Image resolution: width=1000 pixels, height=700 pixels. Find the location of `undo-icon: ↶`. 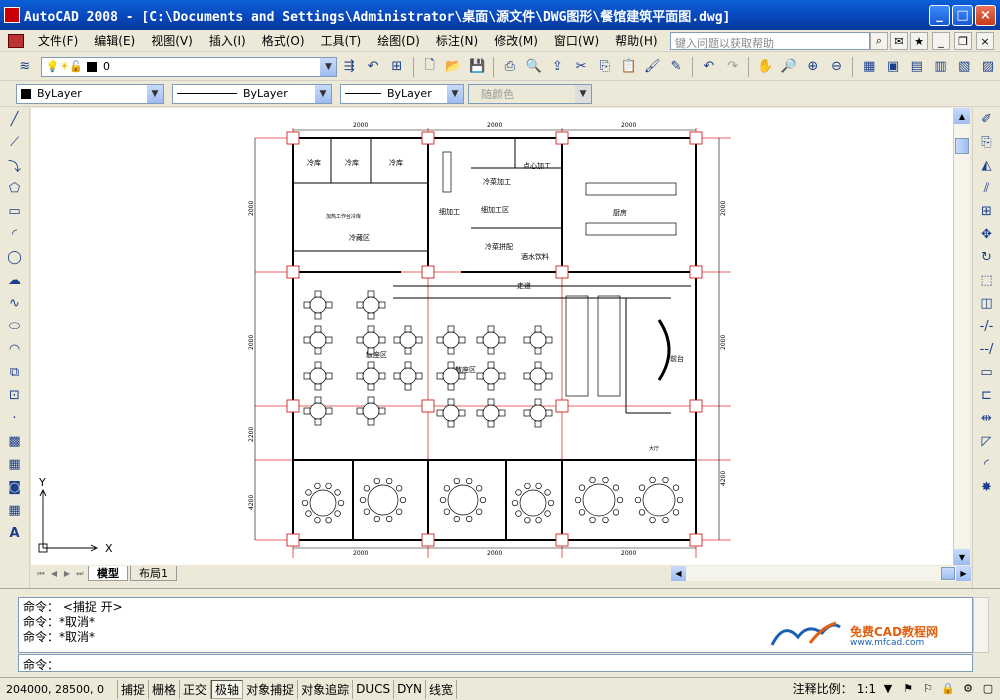

undo-icon: ↶ is located at coordinates (709, 67).